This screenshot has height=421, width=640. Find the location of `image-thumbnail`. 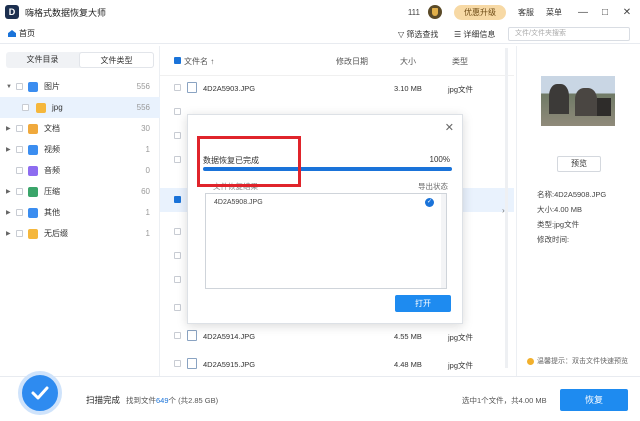

image-thumbnail is located at coordinates (578, 101).